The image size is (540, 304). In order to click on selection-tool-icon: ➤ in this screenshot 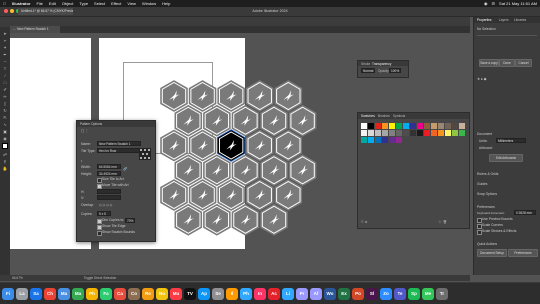, I will do `click(5, 33)`.